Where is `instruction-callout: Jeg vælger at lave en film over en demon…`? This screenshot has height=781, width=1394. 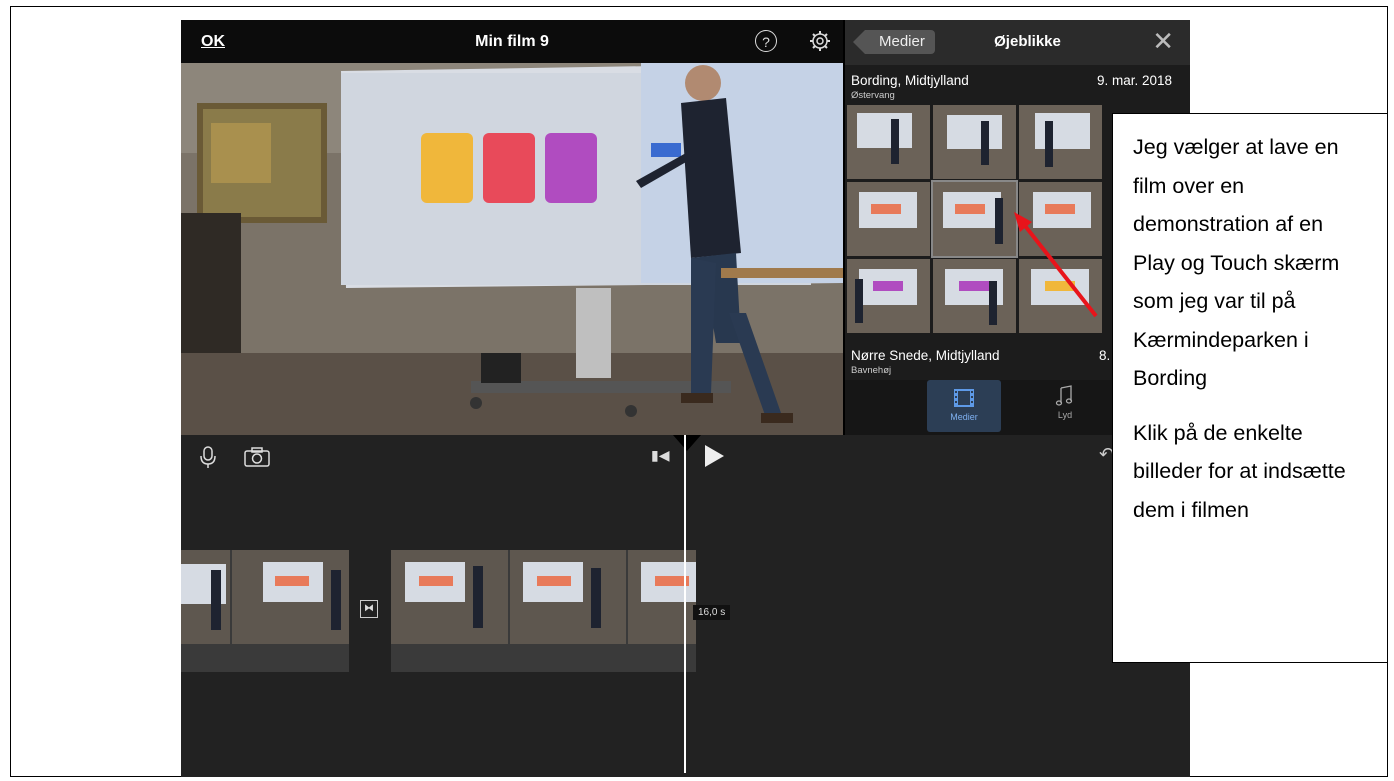 instruction-callout: Jeg vælger at lave en film over en demon… is located at coordinates (1250, 388).